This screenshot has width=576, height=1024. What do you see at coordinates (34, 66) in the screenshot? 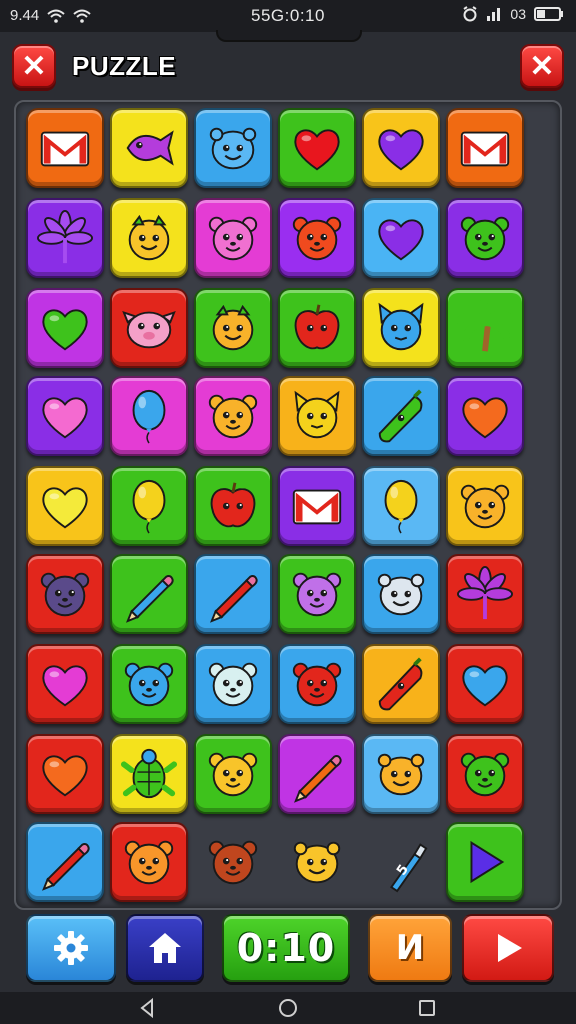
I see `close-left-button: ✕` at bounding box center [34, 66].